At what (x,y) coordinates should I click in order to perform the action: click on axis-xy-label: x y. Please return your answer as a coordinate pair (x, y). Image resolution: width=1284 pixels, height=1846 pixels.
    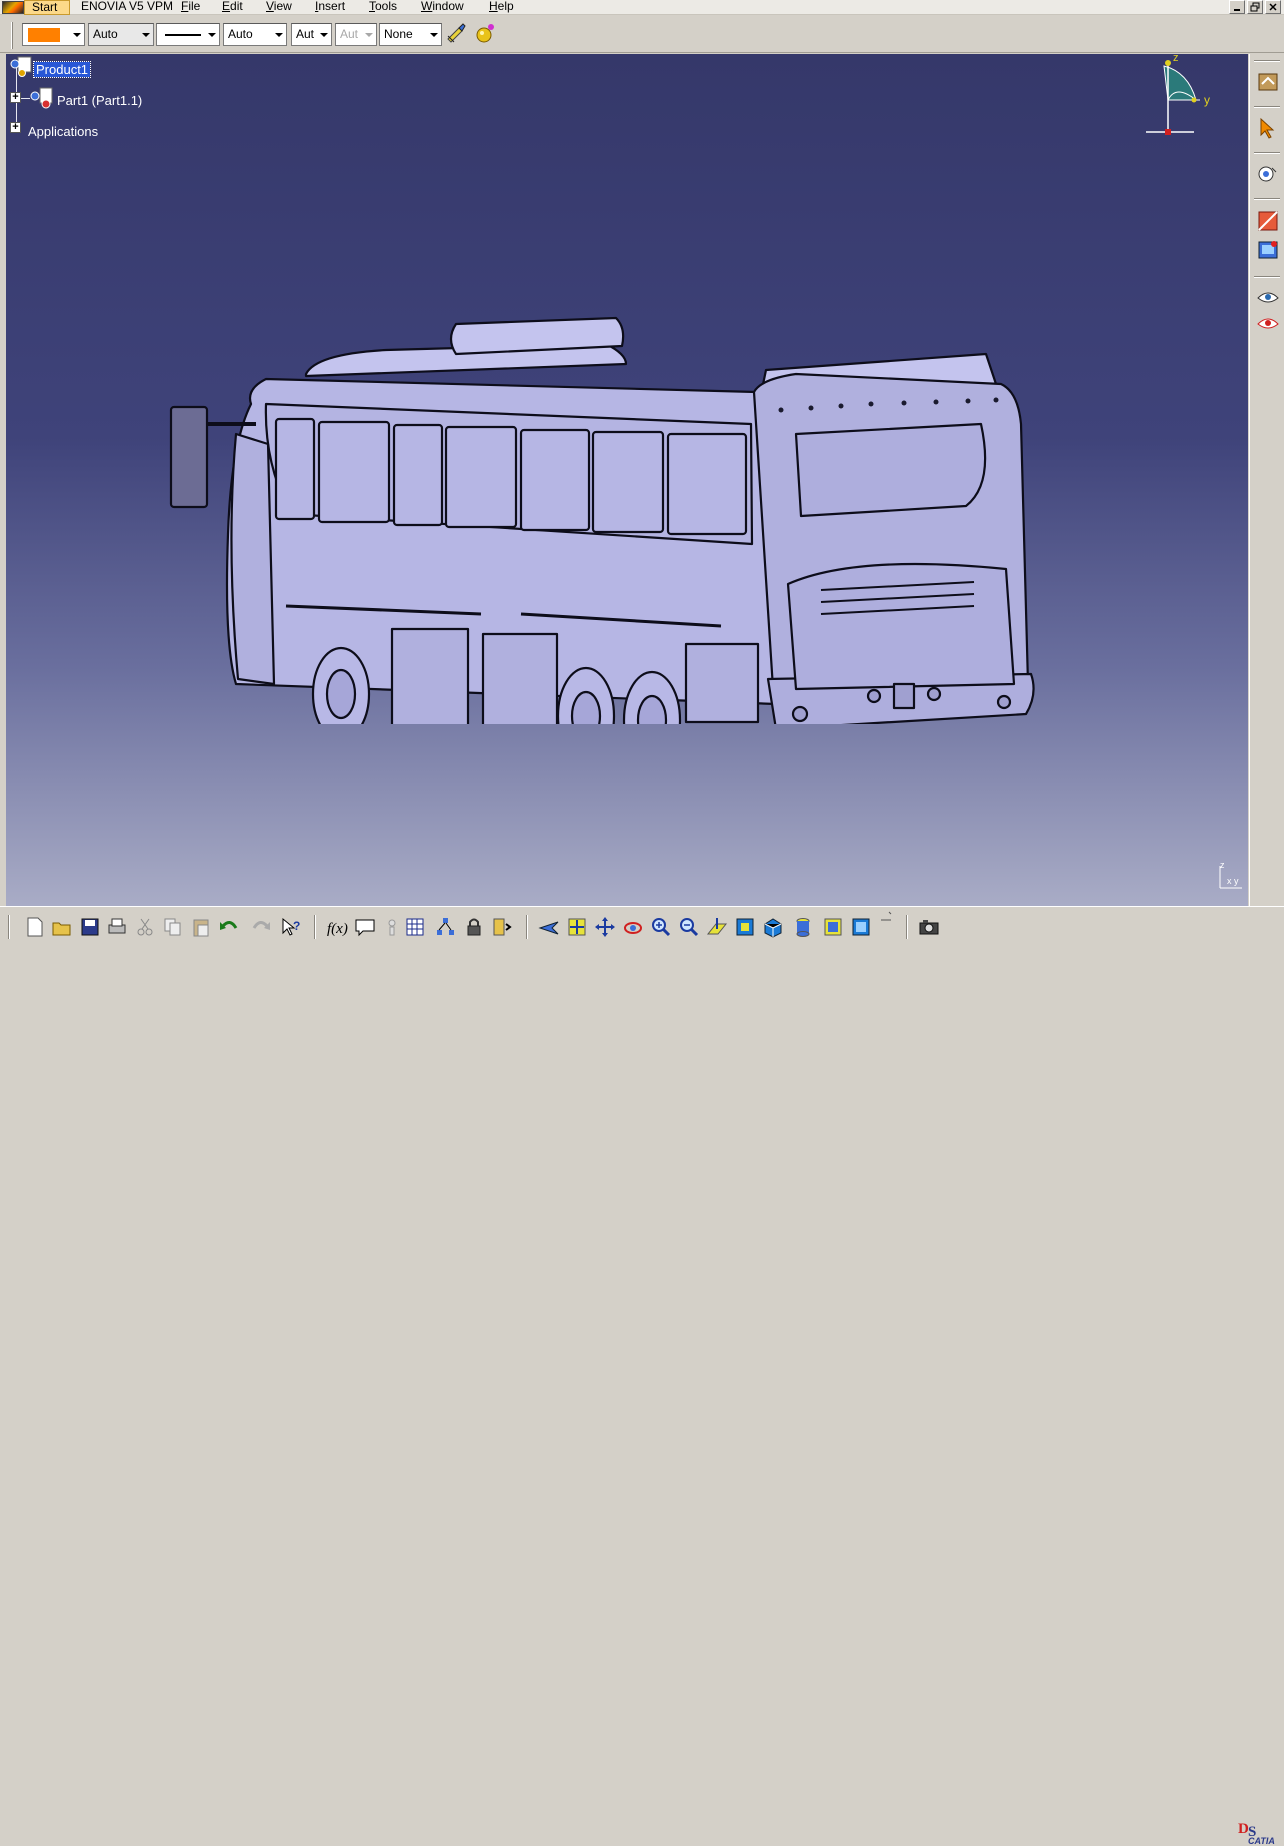
    Looking at the image, I should click on (1233, 881).